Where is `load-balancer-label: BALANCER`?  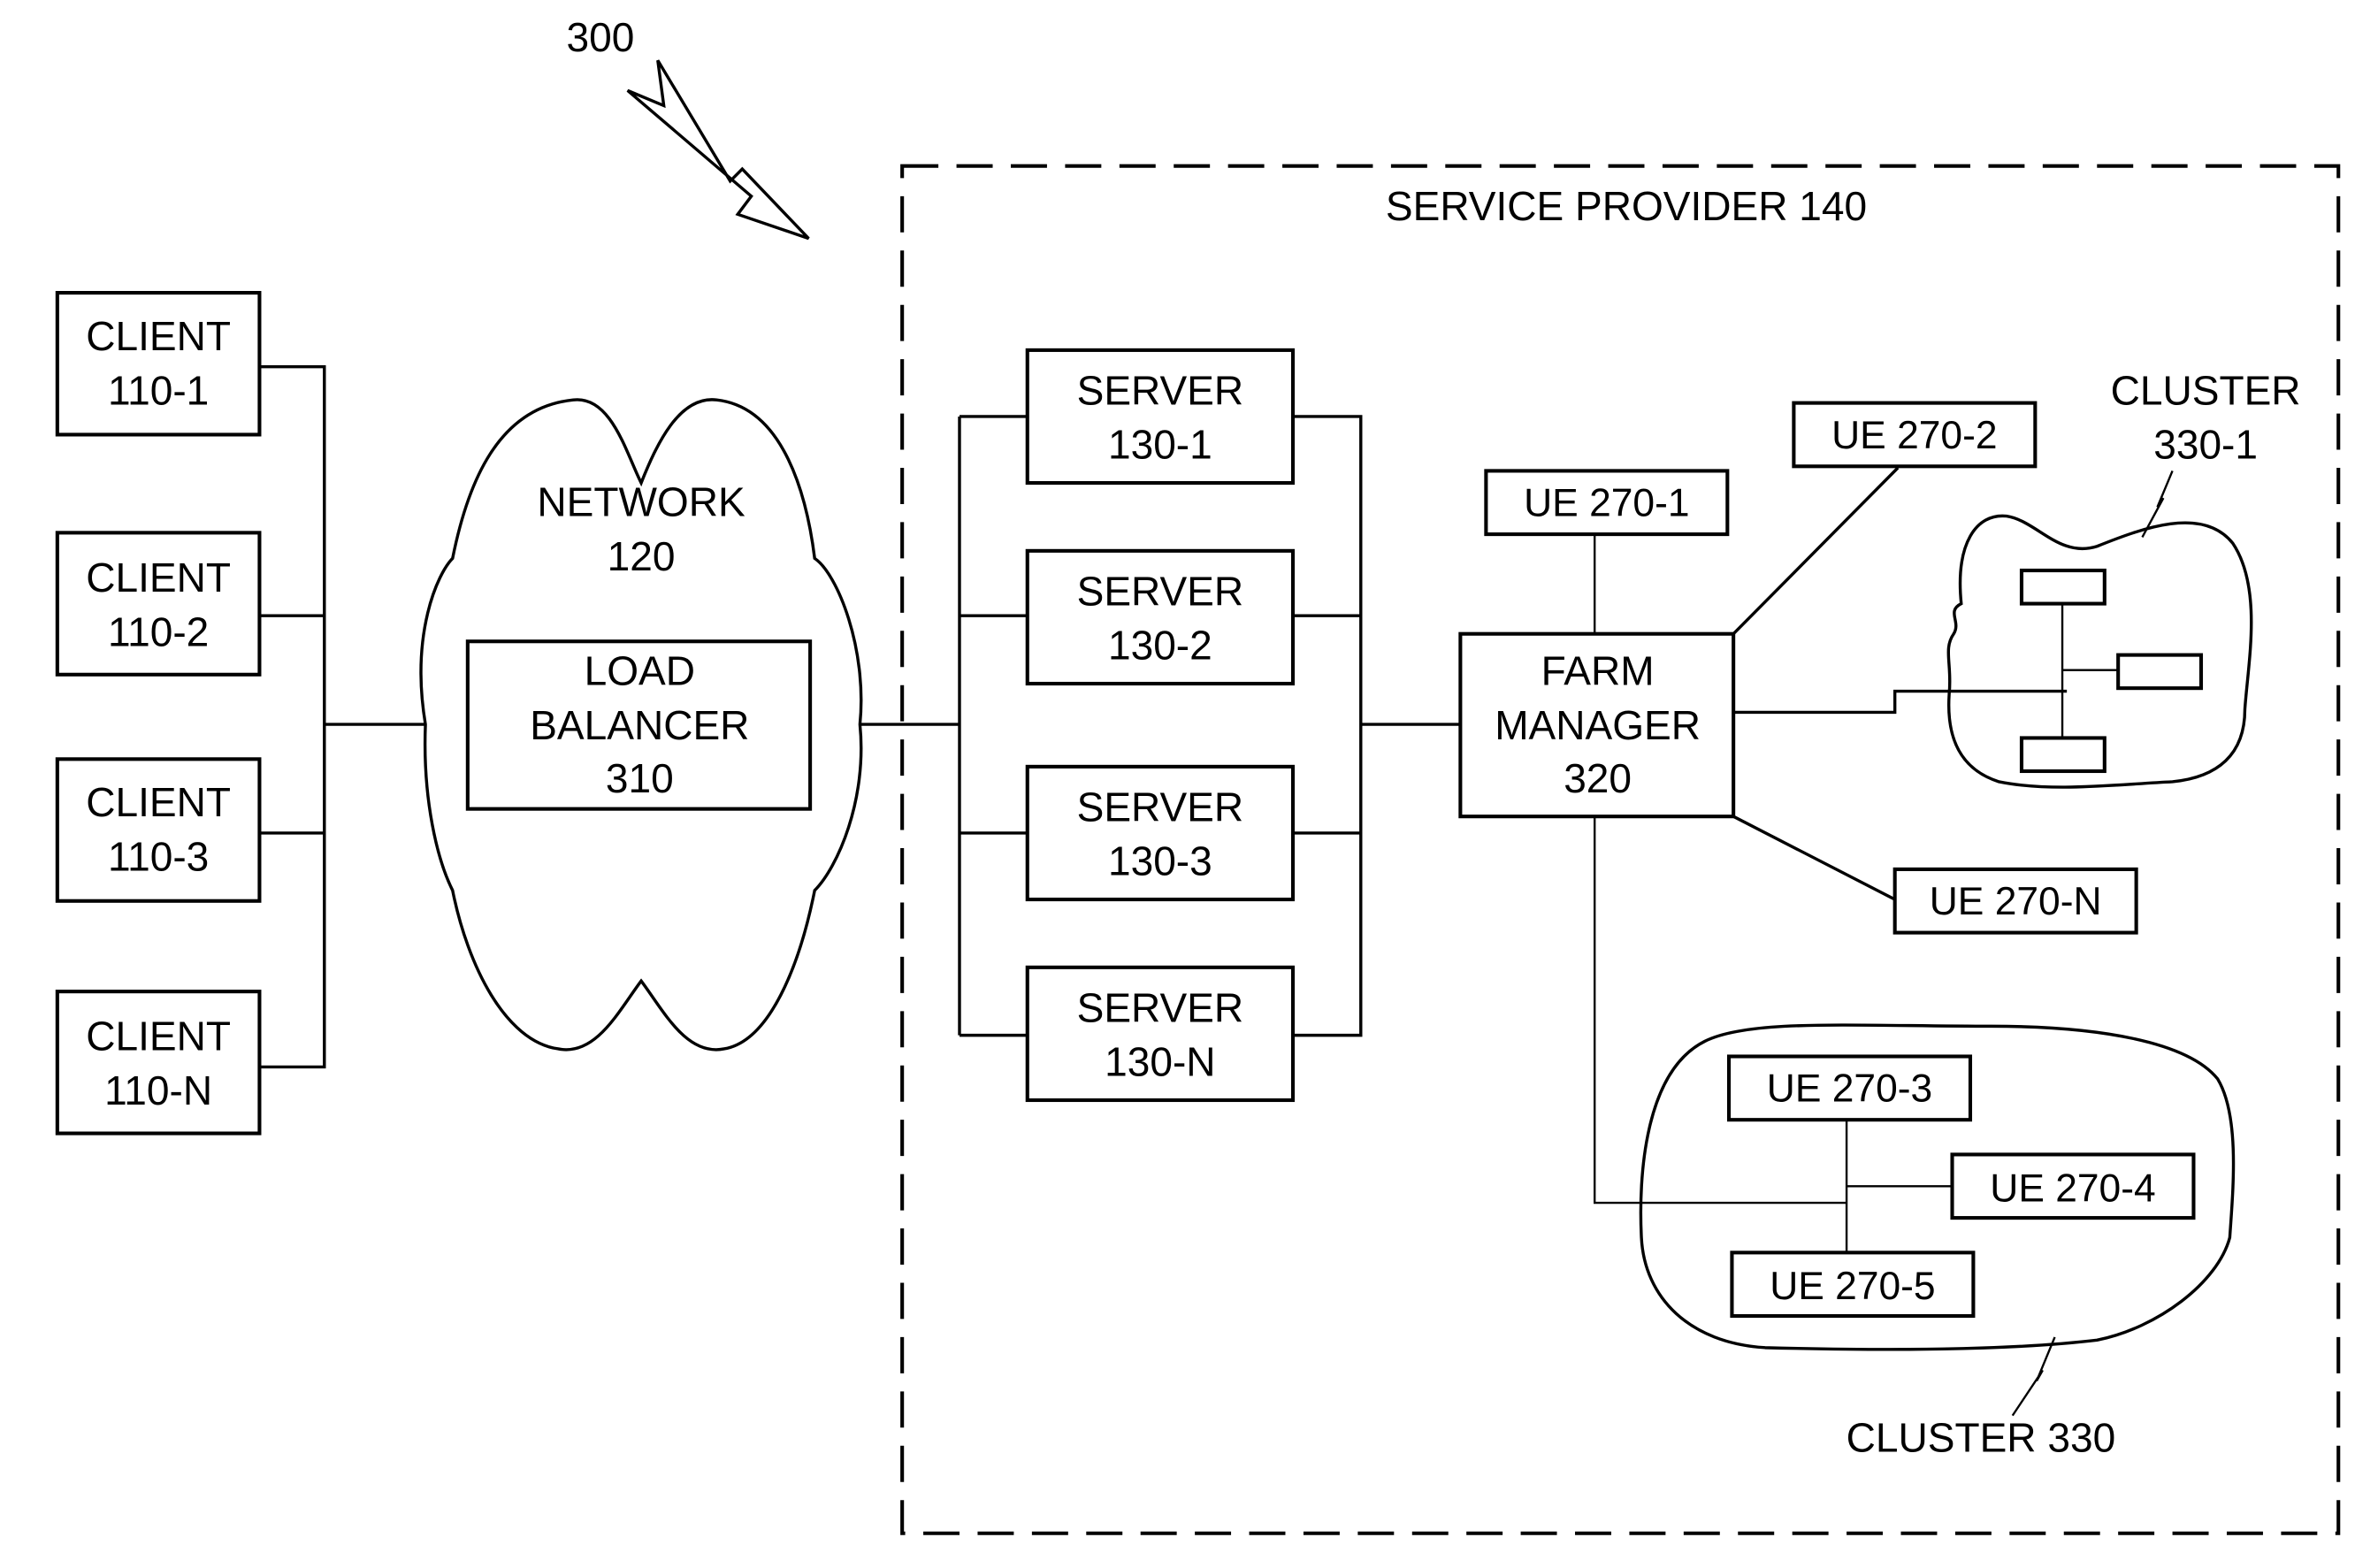 load-balancer-label: BALANCER is located at coordinates (639, 725).